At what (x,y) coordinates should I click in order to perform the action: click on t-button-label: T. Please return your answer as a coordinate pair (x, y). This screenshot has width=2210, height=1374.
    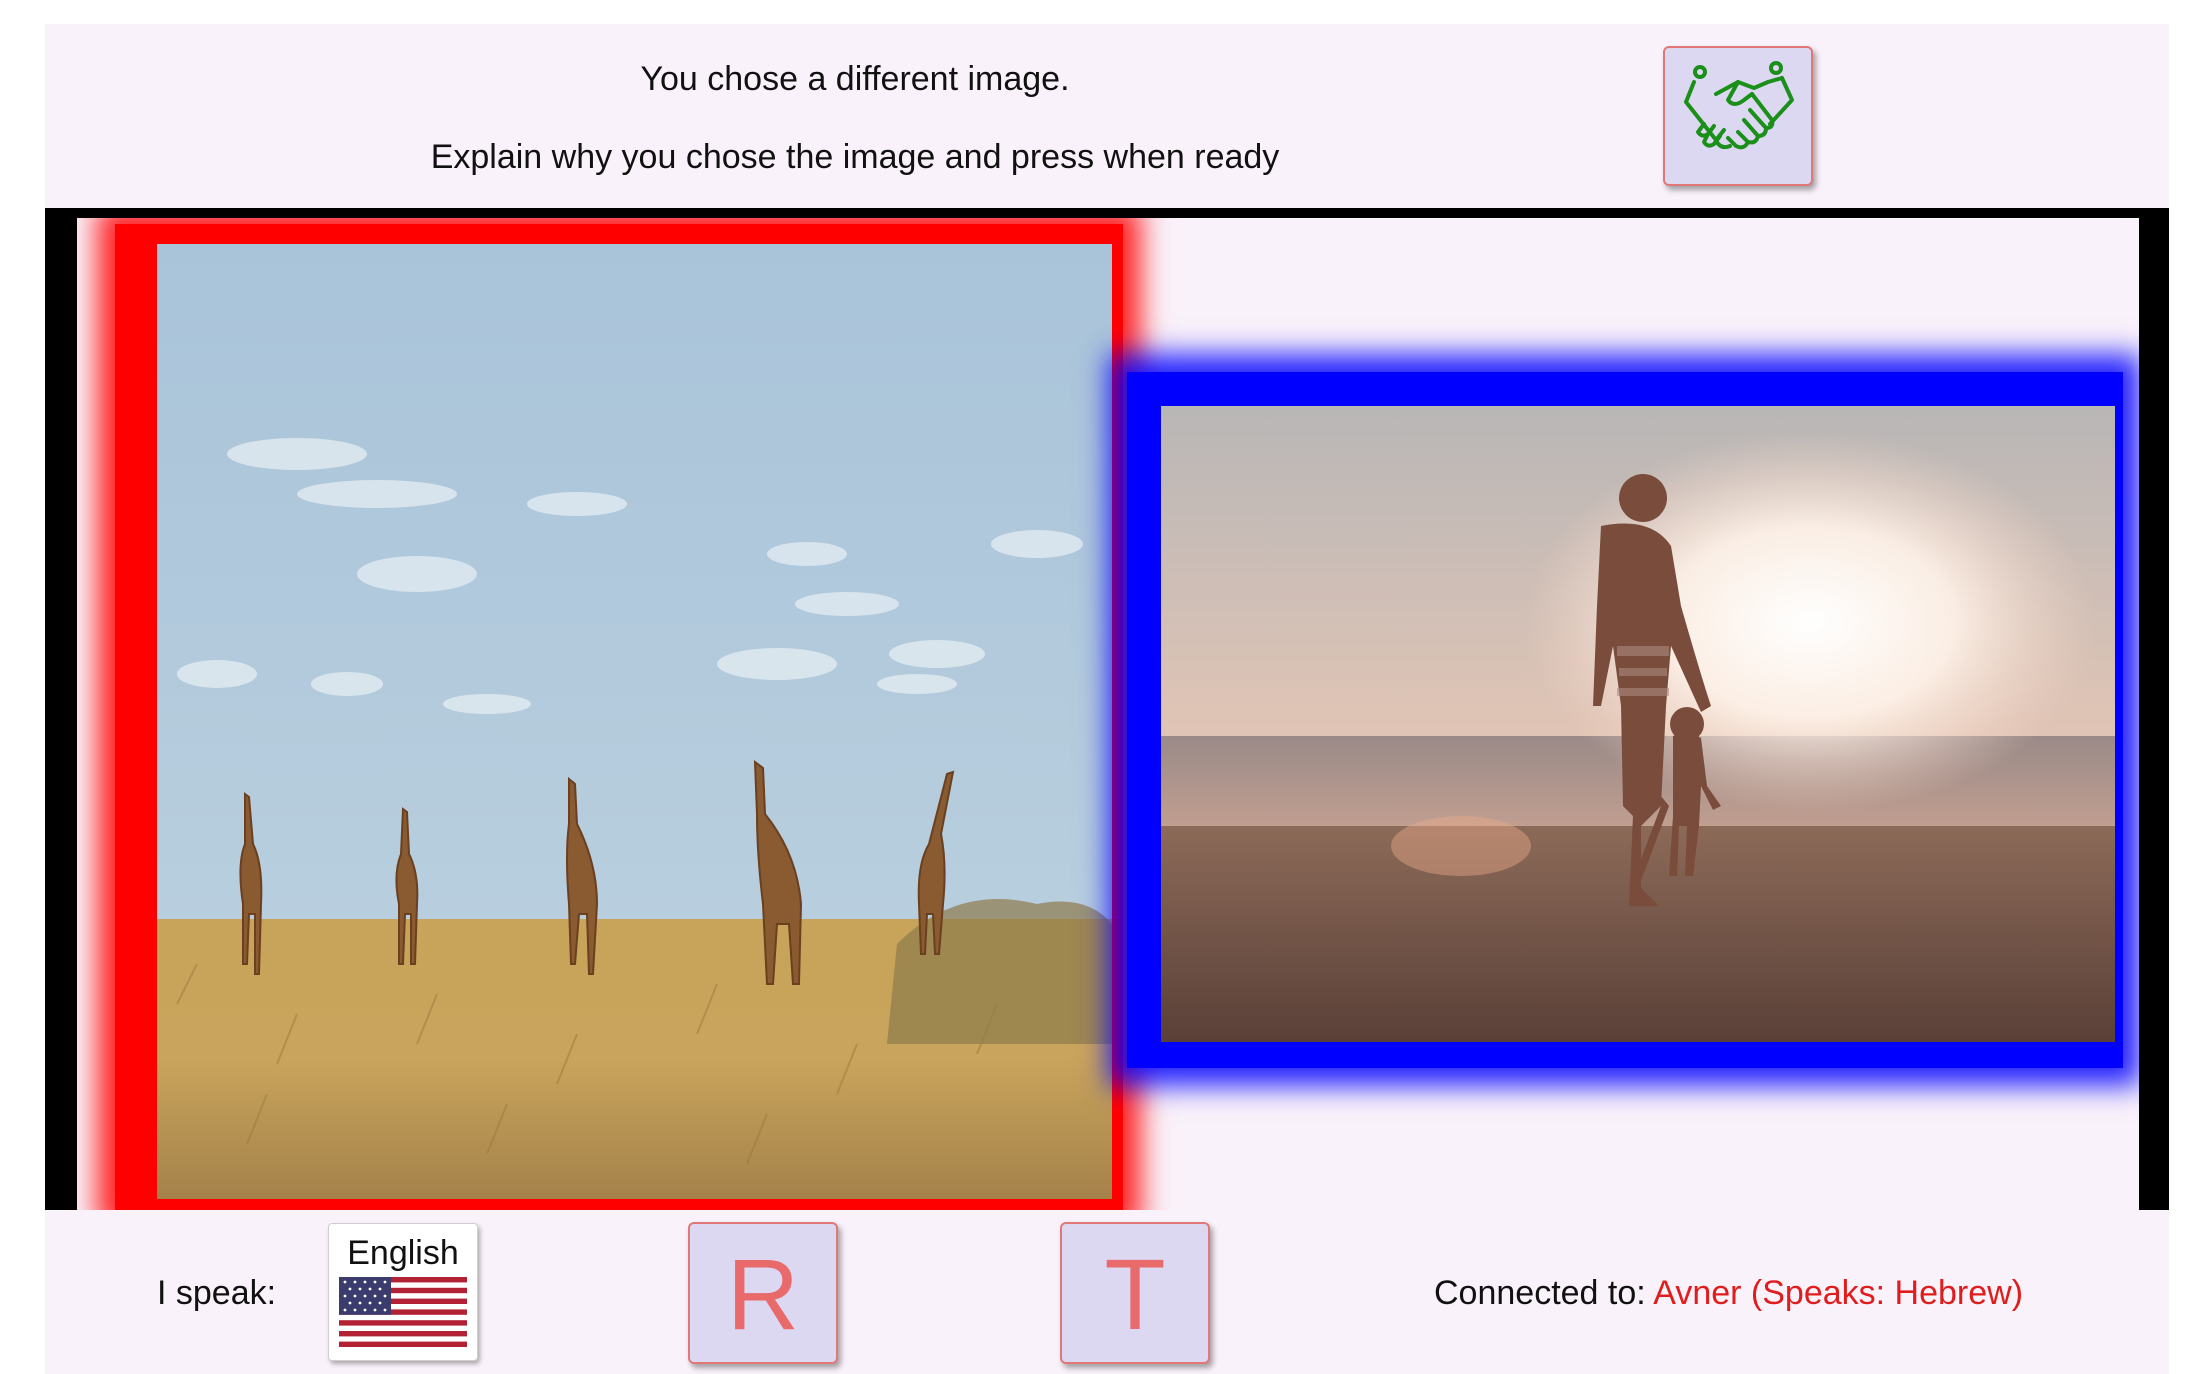
    Looking at the image, I should click on (1135, 1295).